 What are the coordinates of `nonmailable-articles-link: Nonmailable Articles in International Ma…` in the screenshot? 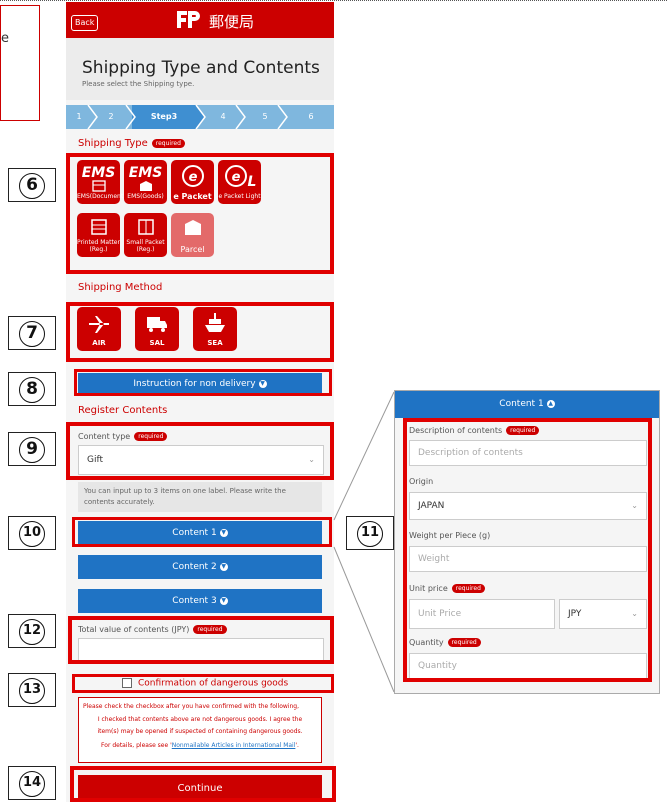 It's located at (234, 745).